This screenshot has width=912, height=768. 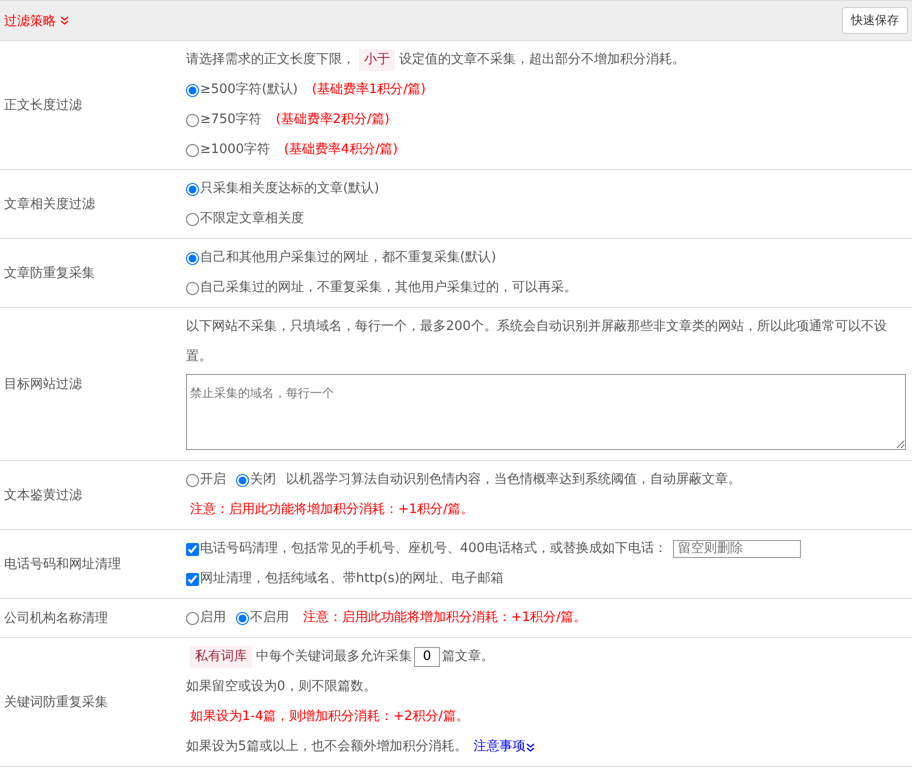 I want to click on description-text: 设定值的文章不采集，超出部分不增加积分消耗。, so click(x=542, y=60).